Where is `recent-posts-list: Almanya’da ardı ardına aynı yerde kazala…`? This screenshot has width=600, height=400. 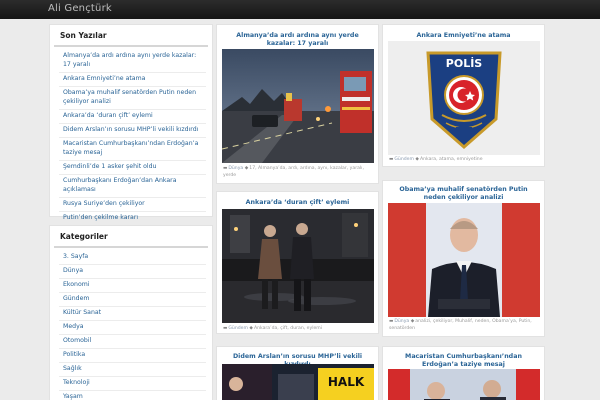 recent-posts-list: Almanya’da ardı ardına aynı yerde kazala… is located at coordinates (131, 137).